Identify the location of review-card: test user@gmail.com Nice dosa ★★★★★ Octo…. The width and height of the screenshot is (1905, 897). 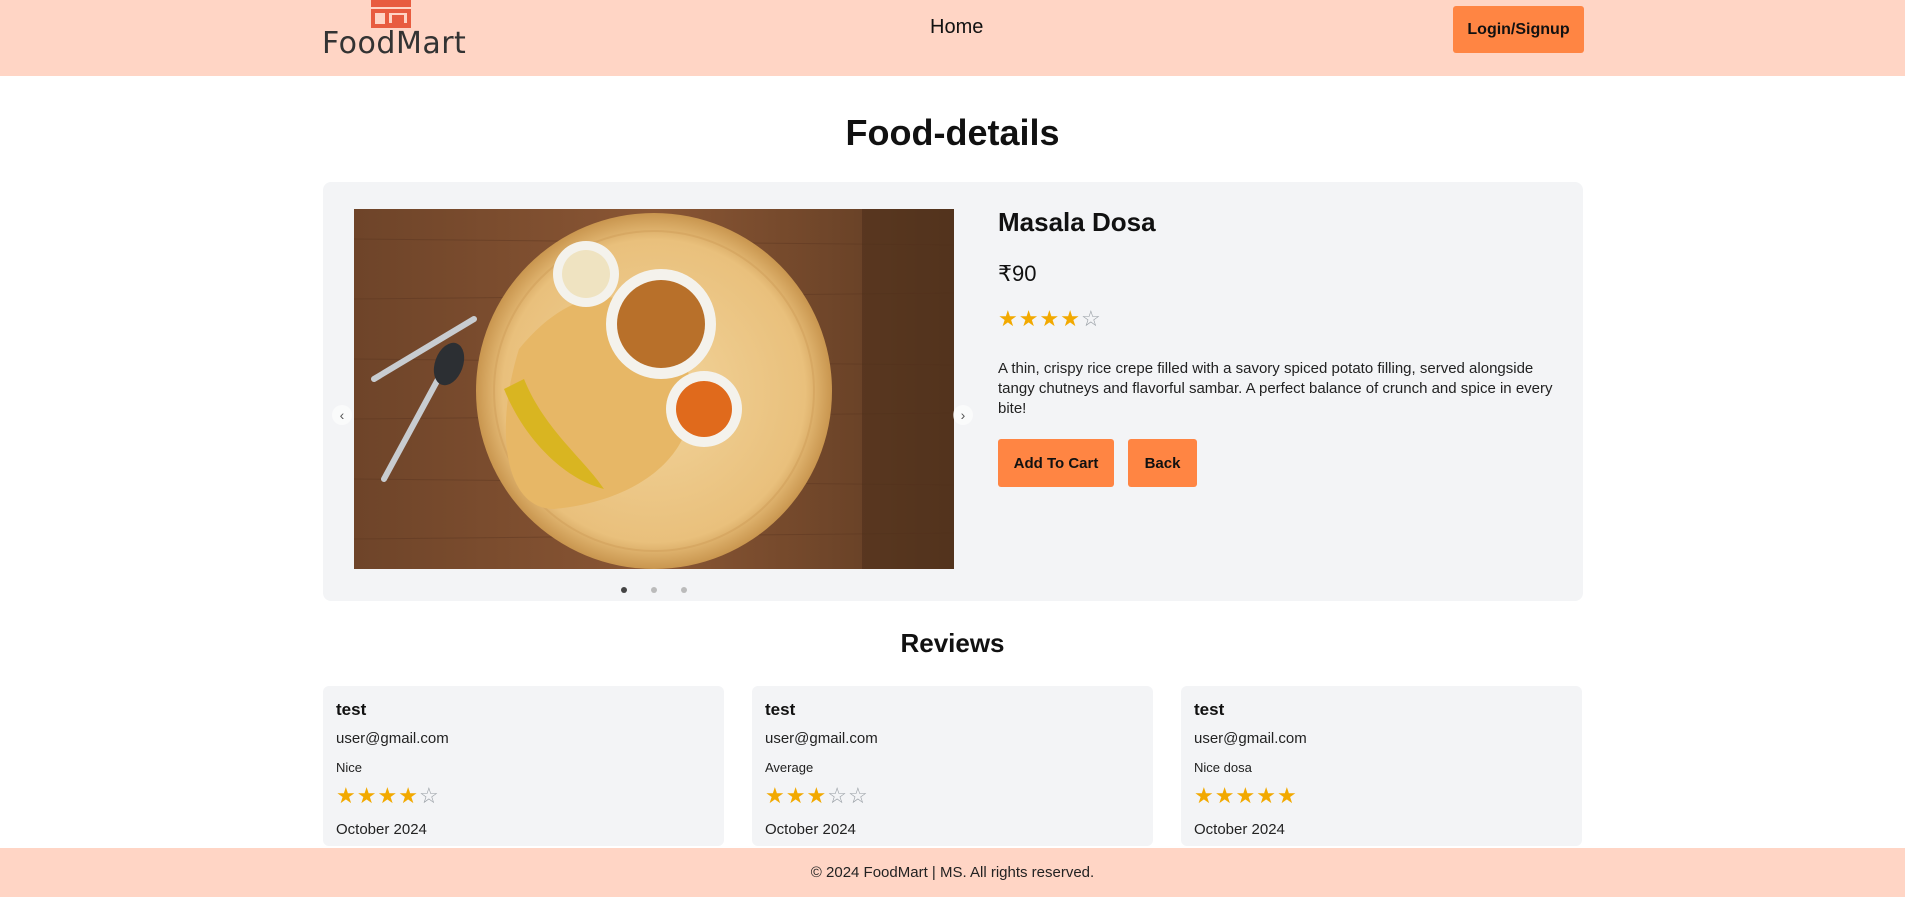
(1381, 766).